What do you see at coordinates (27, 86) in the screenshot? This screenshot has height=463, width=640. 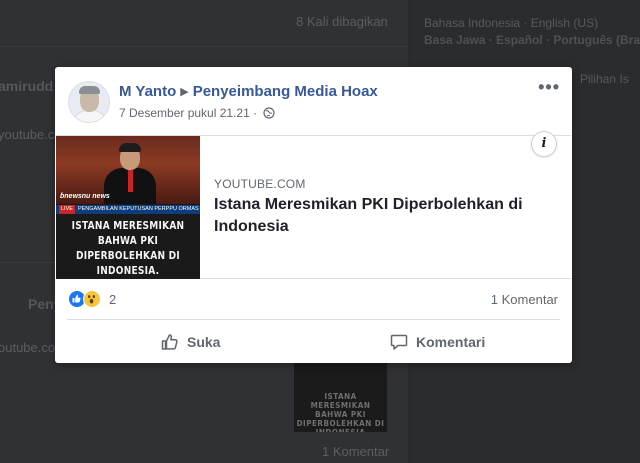 I see `bg-author-fragment: amirudd` at bounding box center [27, 86].